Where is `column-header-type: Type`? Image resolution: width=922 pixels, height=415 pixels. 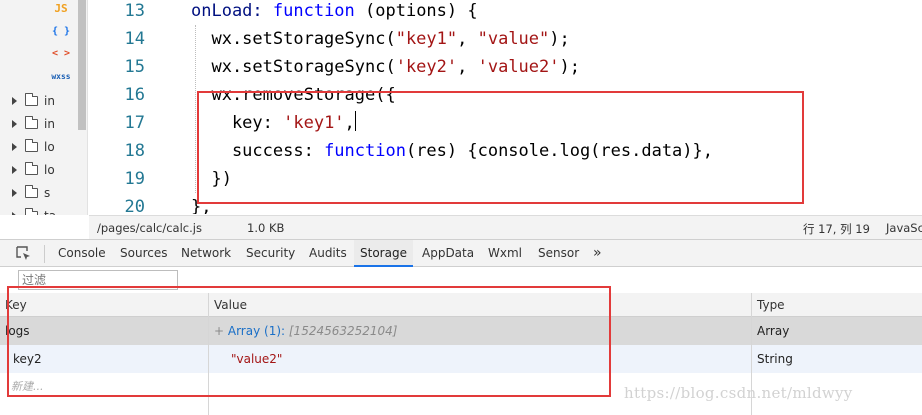
column-header-type: Type is located at coordinates (837, 305).